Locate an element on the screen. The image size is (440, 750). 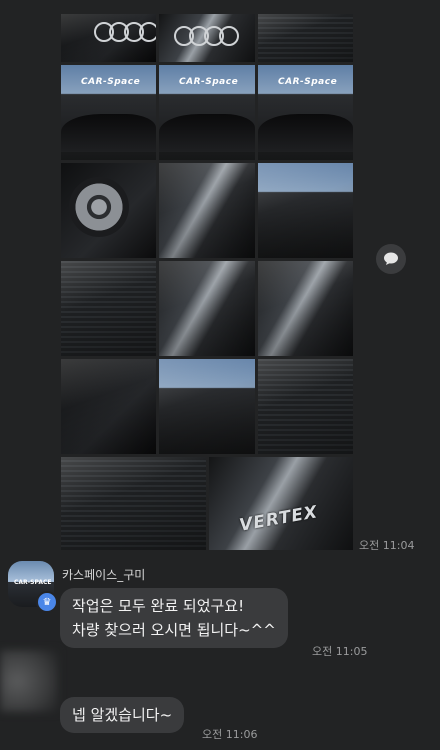
photo-row: VERTEX is located at coordinates (207, 503).